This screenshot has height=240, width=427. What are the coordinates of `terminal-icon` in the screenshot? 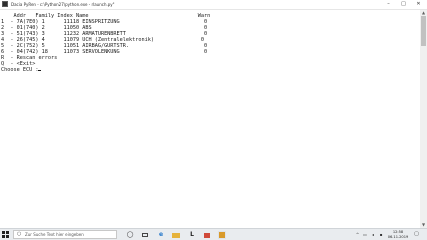 It's located at (222, 235).